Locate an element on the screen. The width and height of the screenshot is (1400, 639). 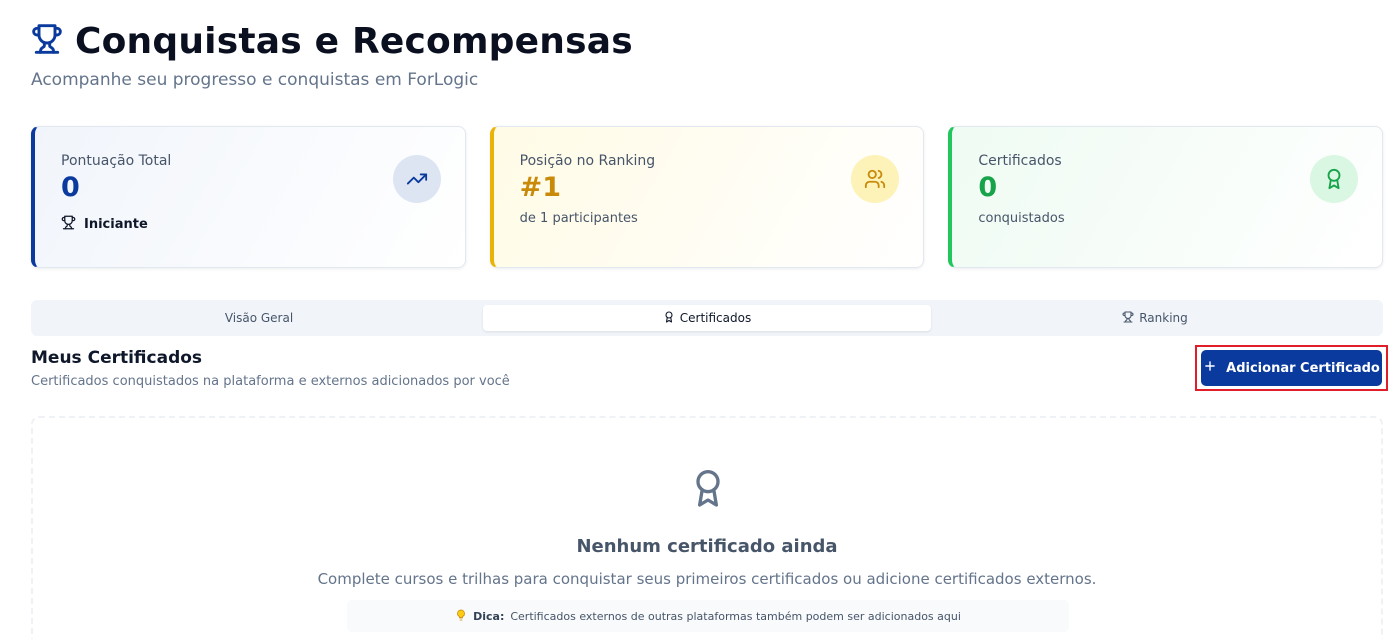
points-card: Pontuação Total 0 Iniciante is located at coordinates (248, 197).